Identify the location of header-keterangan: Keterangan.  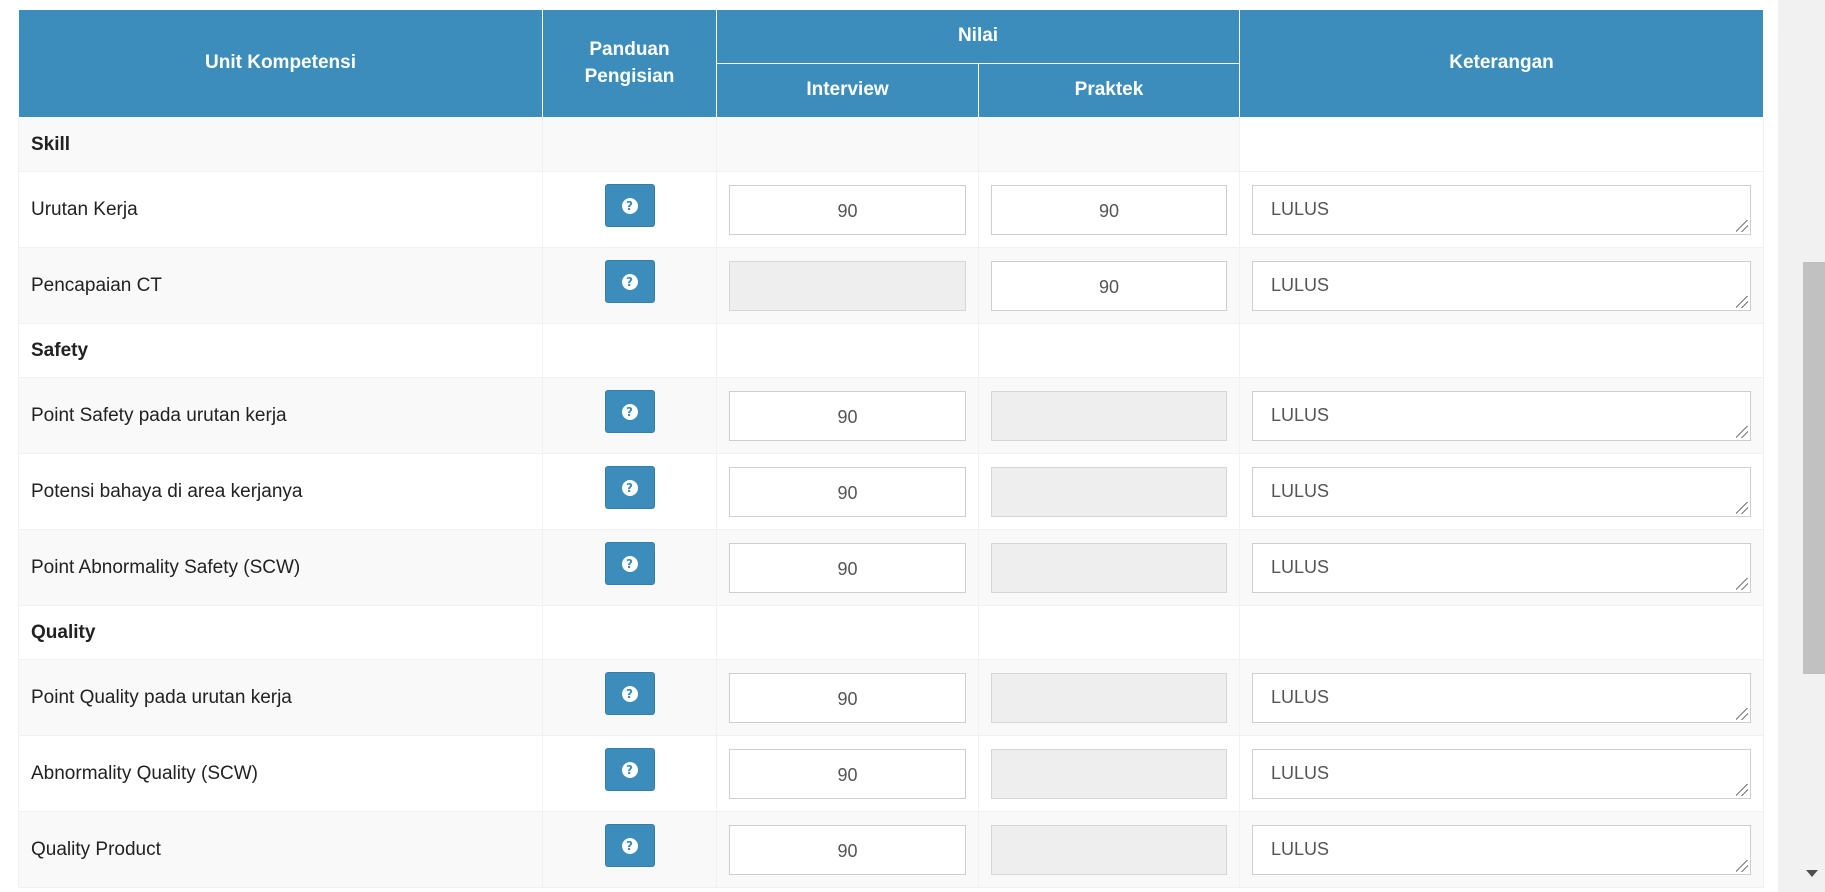
(1501, 63).